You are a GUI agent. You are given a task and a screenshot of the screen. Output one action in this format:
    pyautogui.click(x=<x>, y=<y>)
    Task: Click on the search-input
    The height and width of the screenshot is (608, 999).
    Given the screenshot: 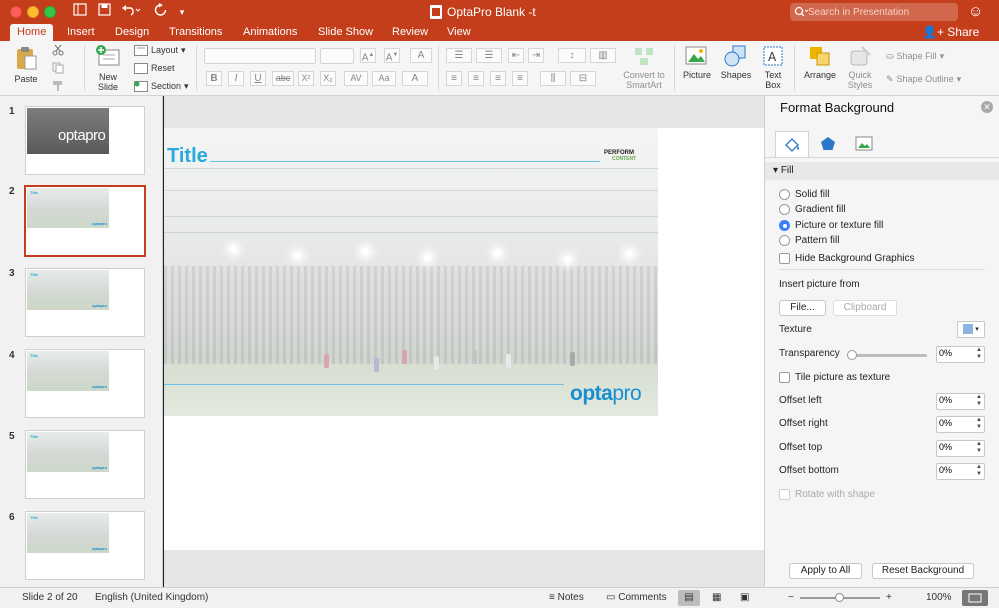 What is the action you would take?
    pyautogui.click(x=883, y=12)
    